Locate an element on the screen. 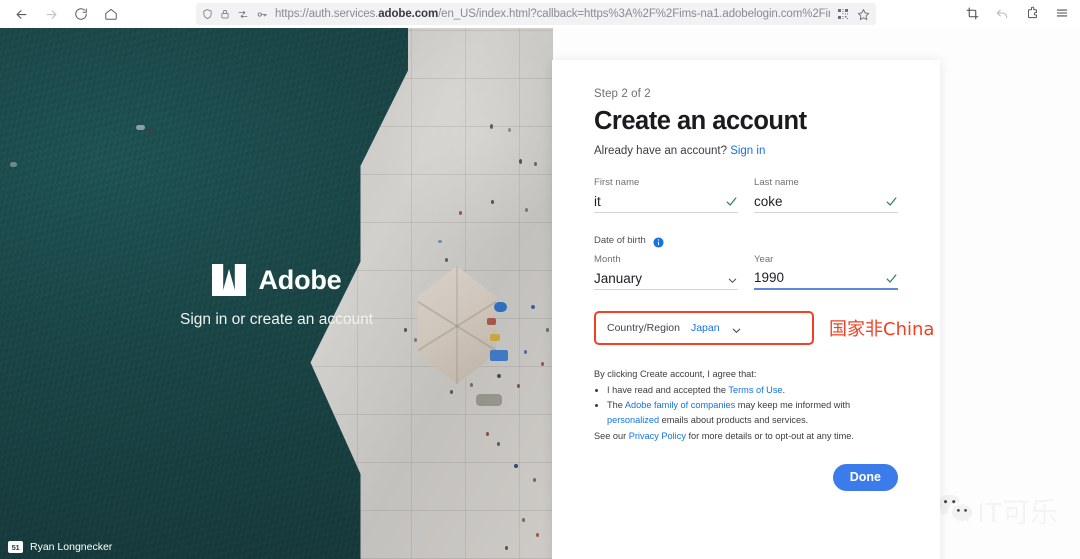 The image size is (1080, 559). info-icon is located at coordinates (658, 241).